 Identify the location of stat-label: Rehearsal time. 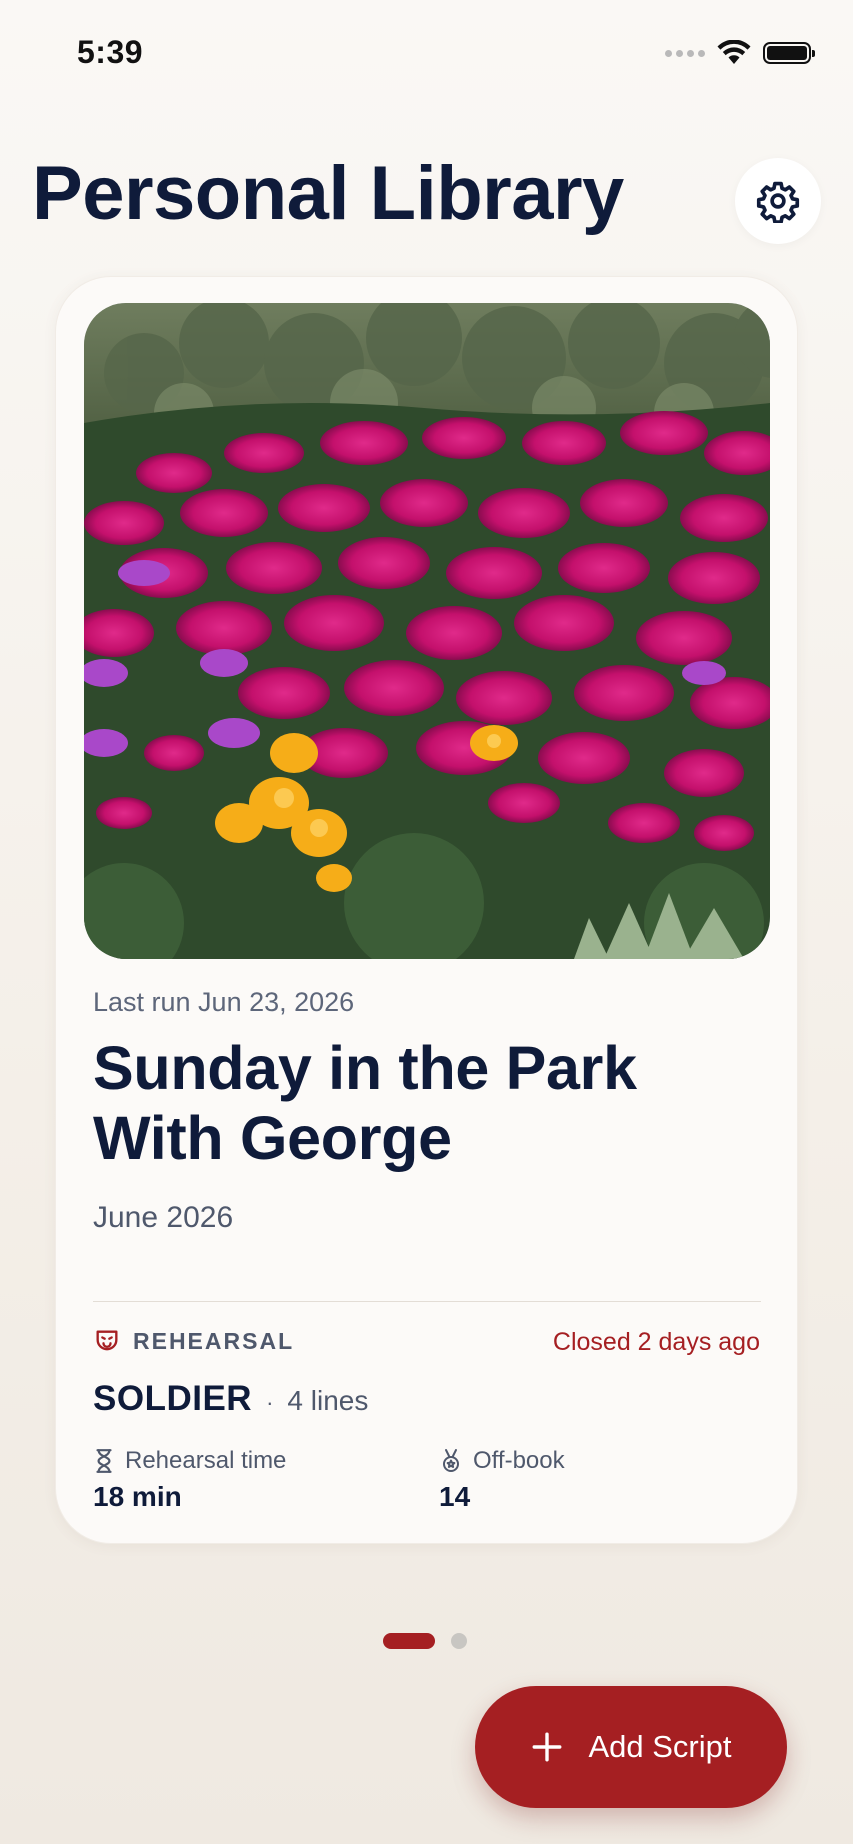
(206, 1460).